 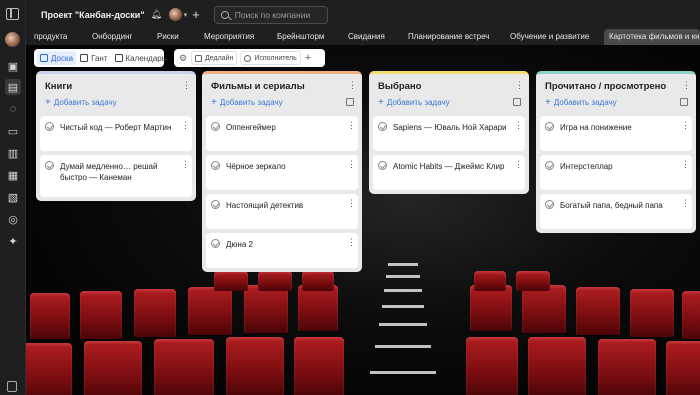 What do you see at coordinates (279, 14) in the screenshot?
I see `search-input` at bounding box center [279, 14].